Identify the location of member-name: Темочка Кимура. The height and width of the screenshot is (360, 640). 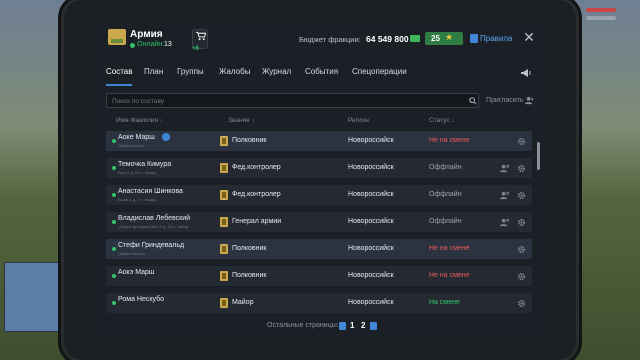
(145, 164).